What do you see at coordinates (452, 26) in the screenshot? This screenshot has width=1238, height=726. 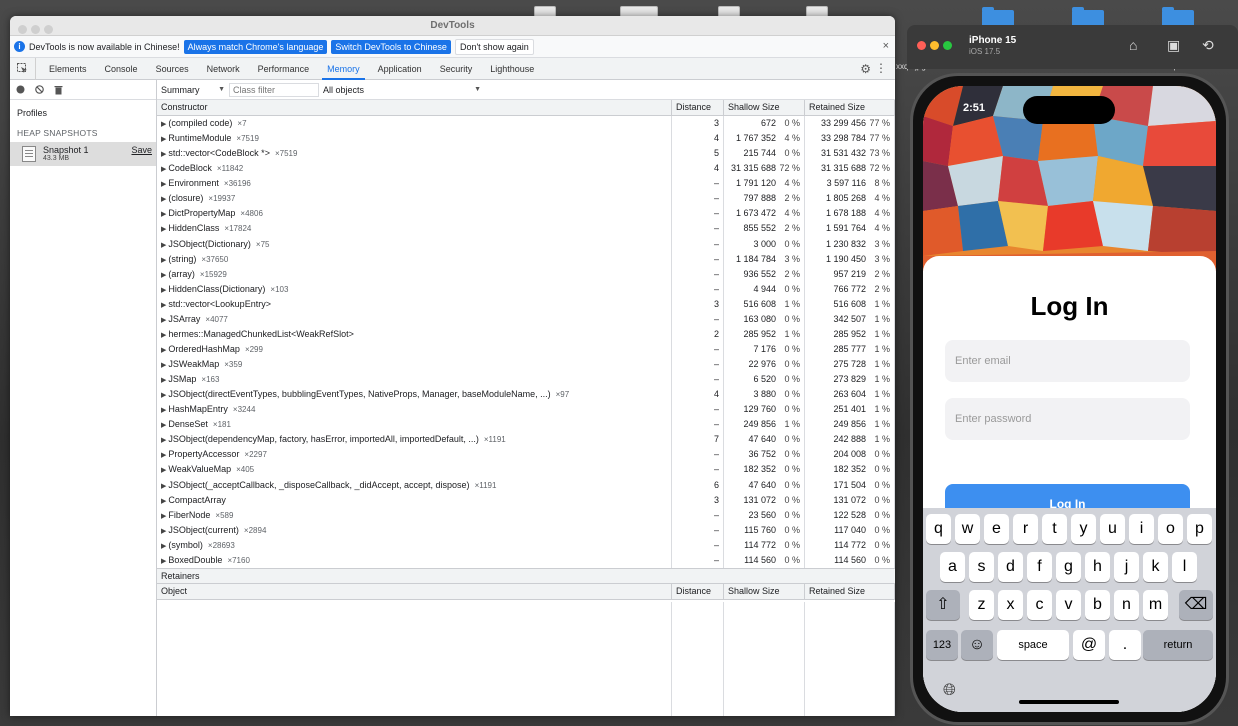 I see `window-titlebar: DevTools` at bounding box center [452, 26].